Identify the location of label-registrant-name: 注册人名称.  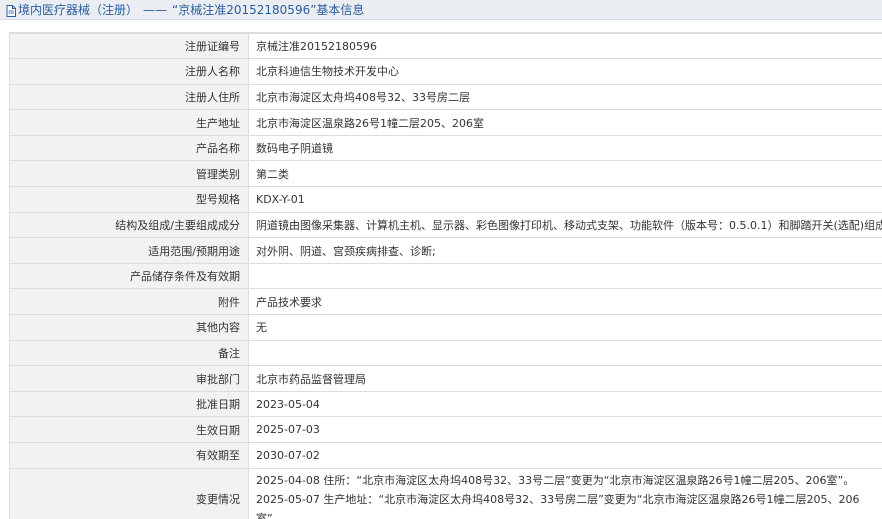
(129, 71).